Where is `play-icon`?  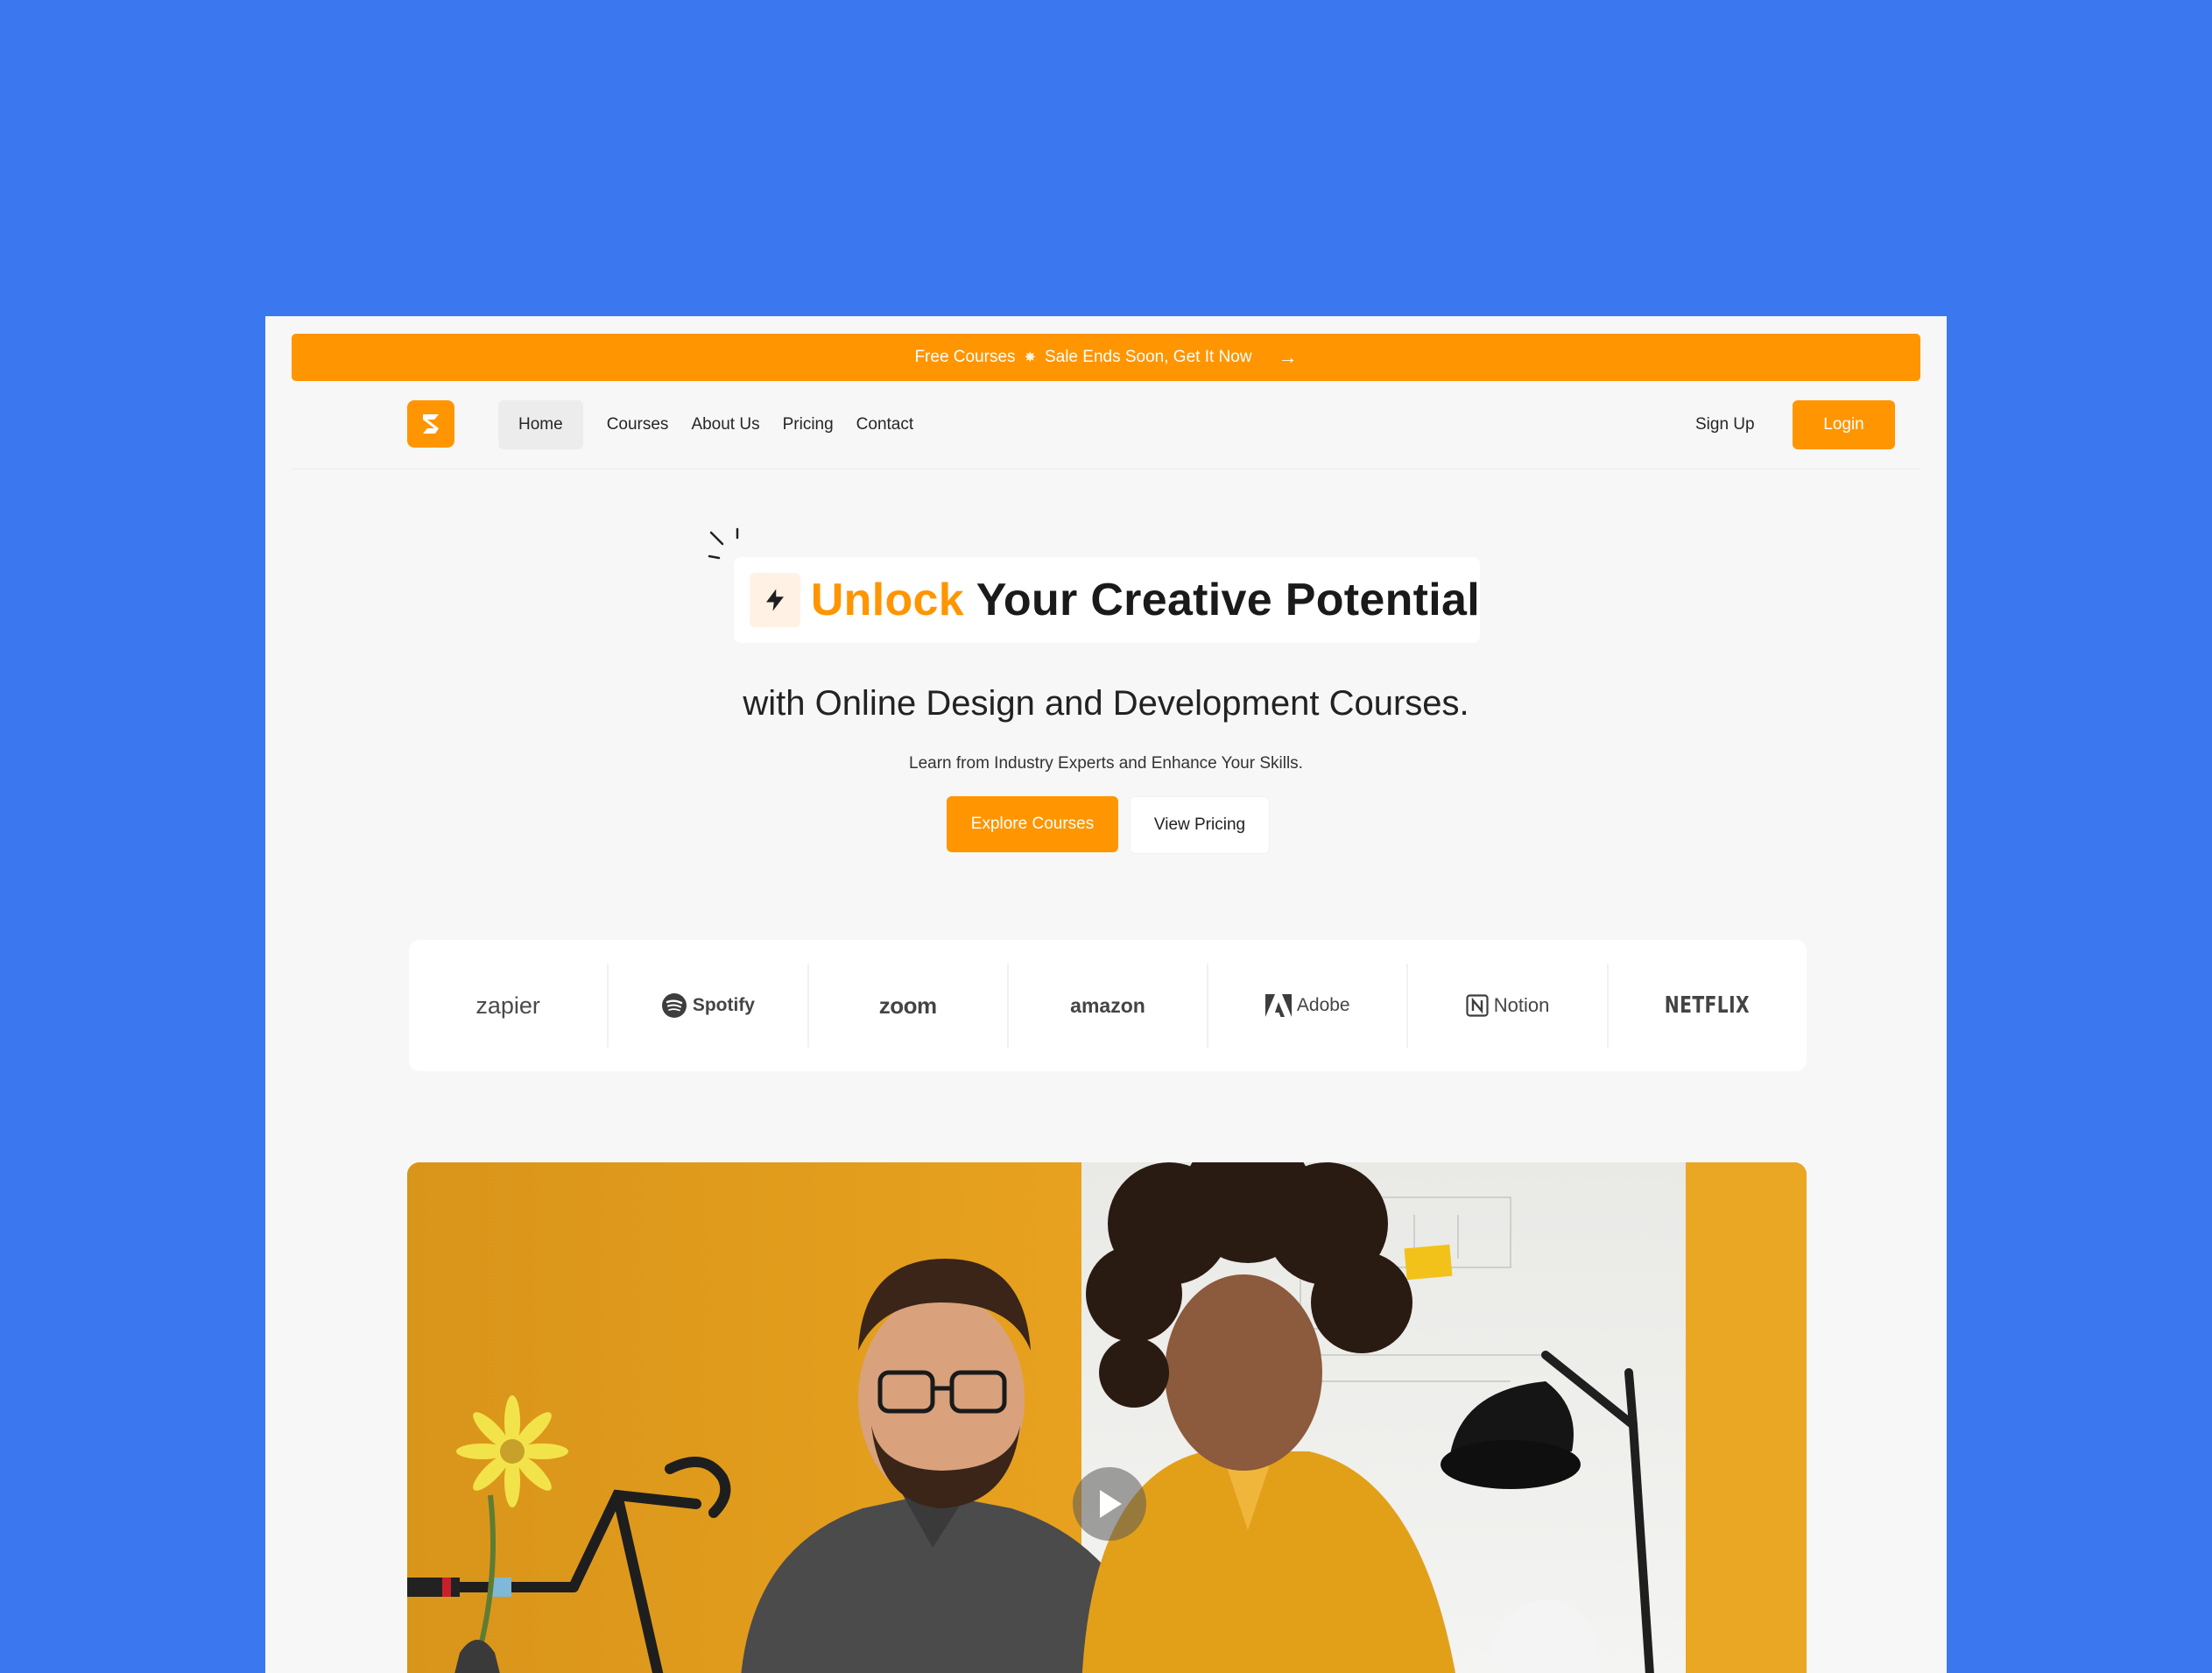 play-icon is located at coordinates (1111, 1504).